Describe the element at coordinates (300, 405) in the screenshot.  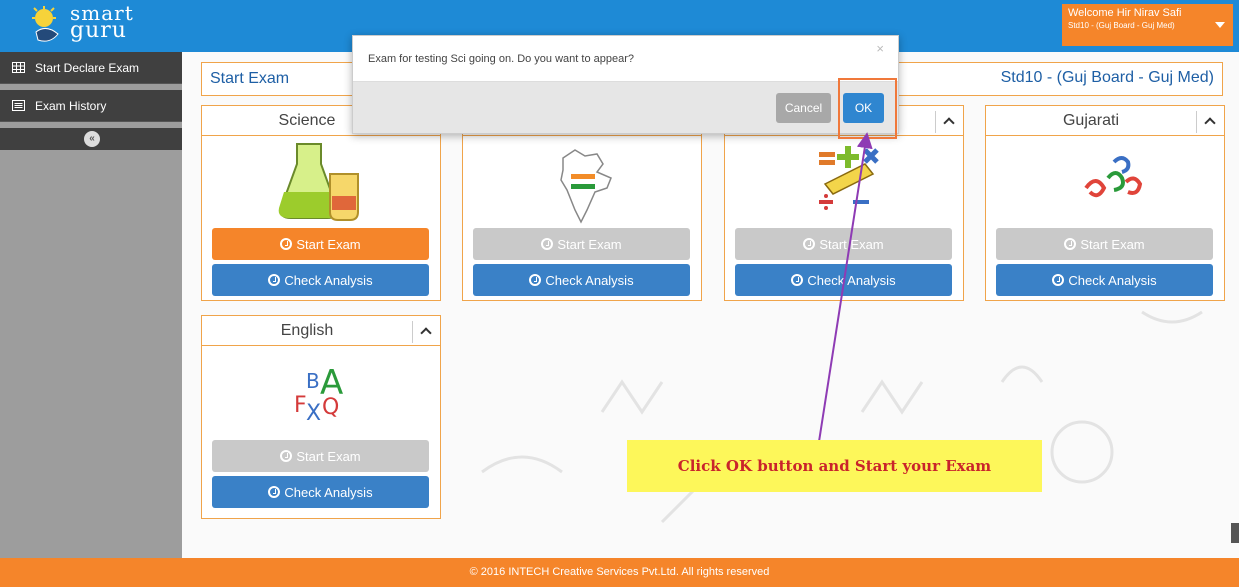
I see `svg-text: F` at that location.